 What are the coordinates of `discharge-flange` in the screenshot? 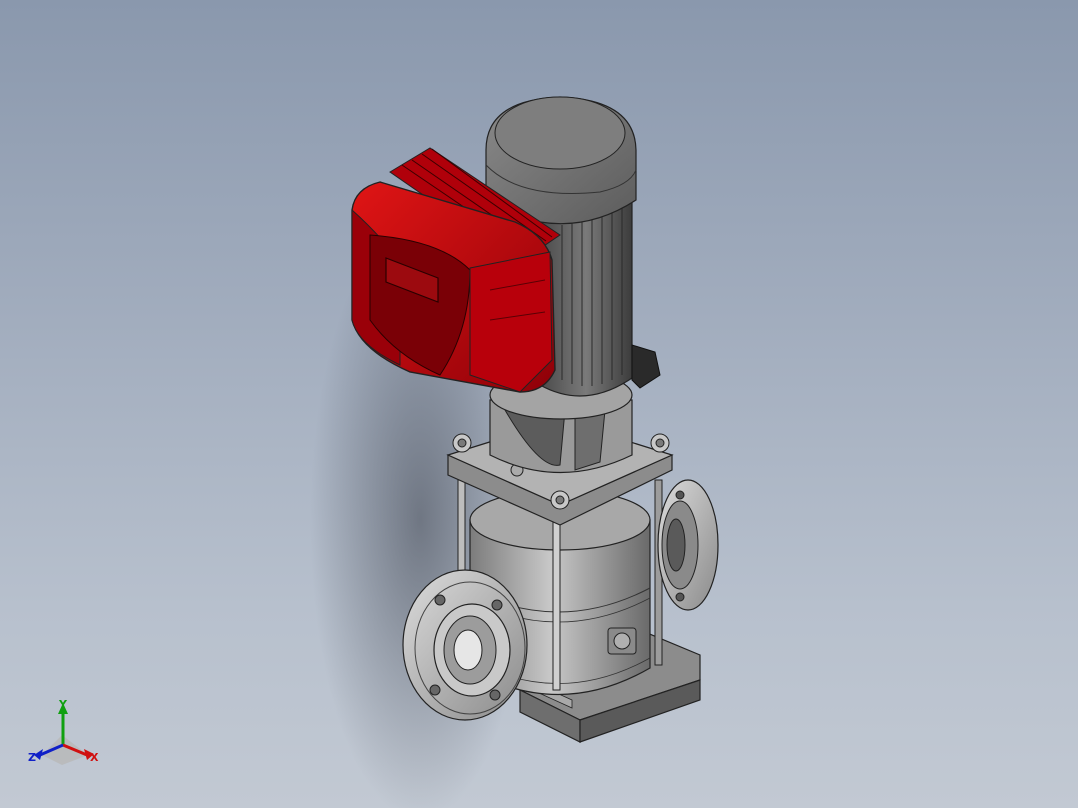 It's located at (688, 545).